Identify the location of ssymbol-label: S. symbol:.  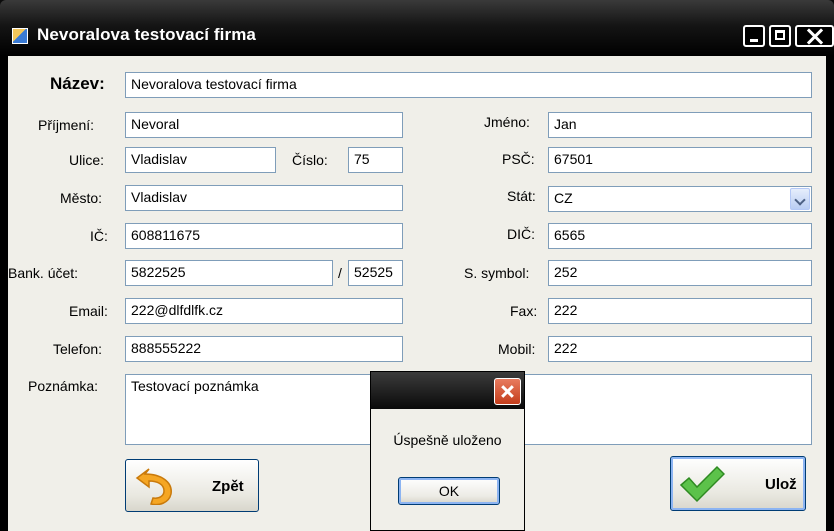
(497, 273).